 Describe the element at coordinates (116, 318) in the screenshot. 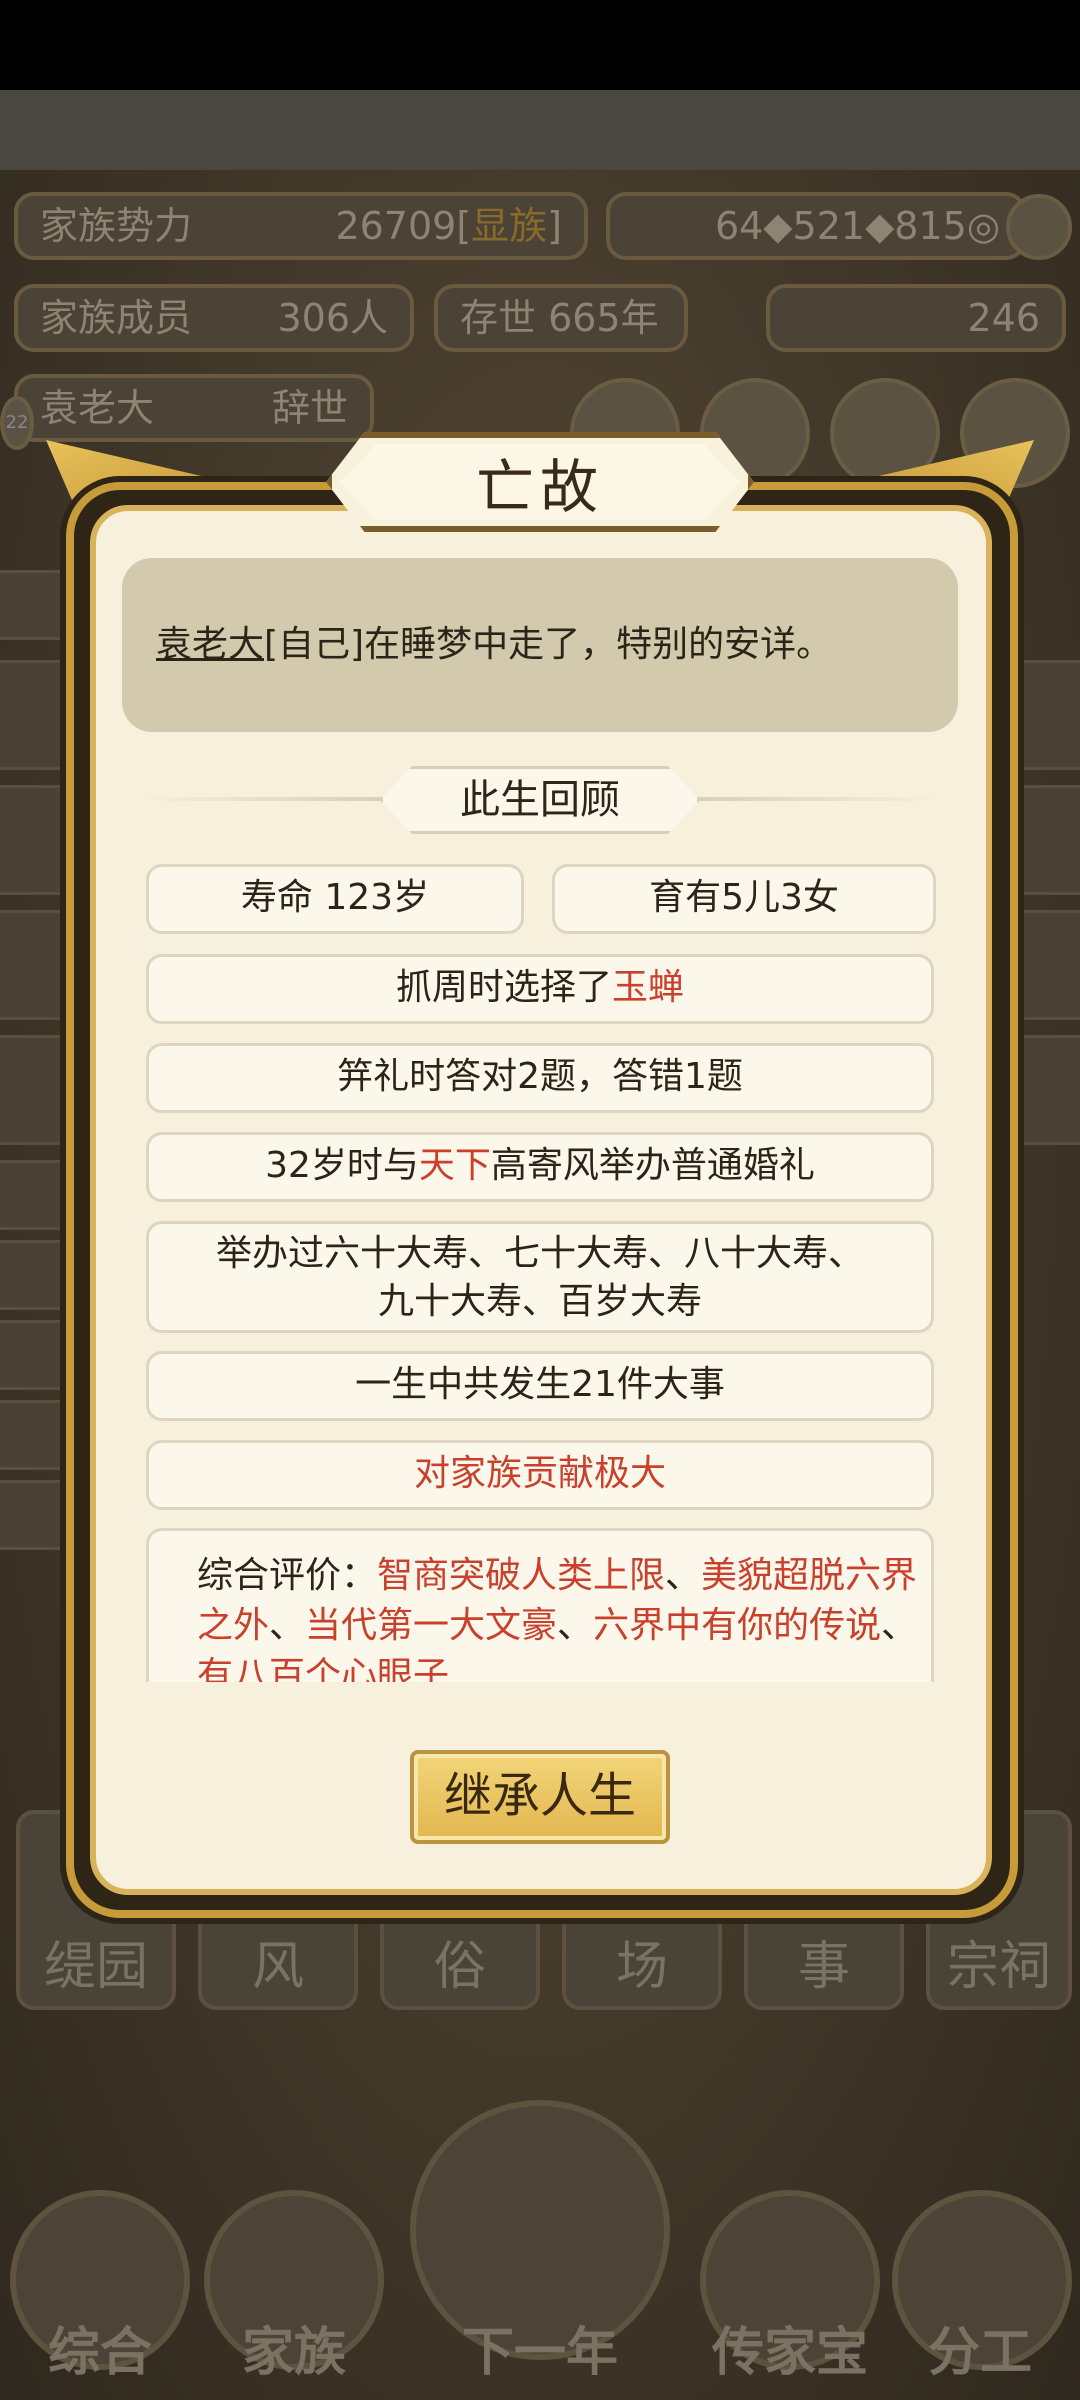

I see `members-label: 家族成员` at that location.